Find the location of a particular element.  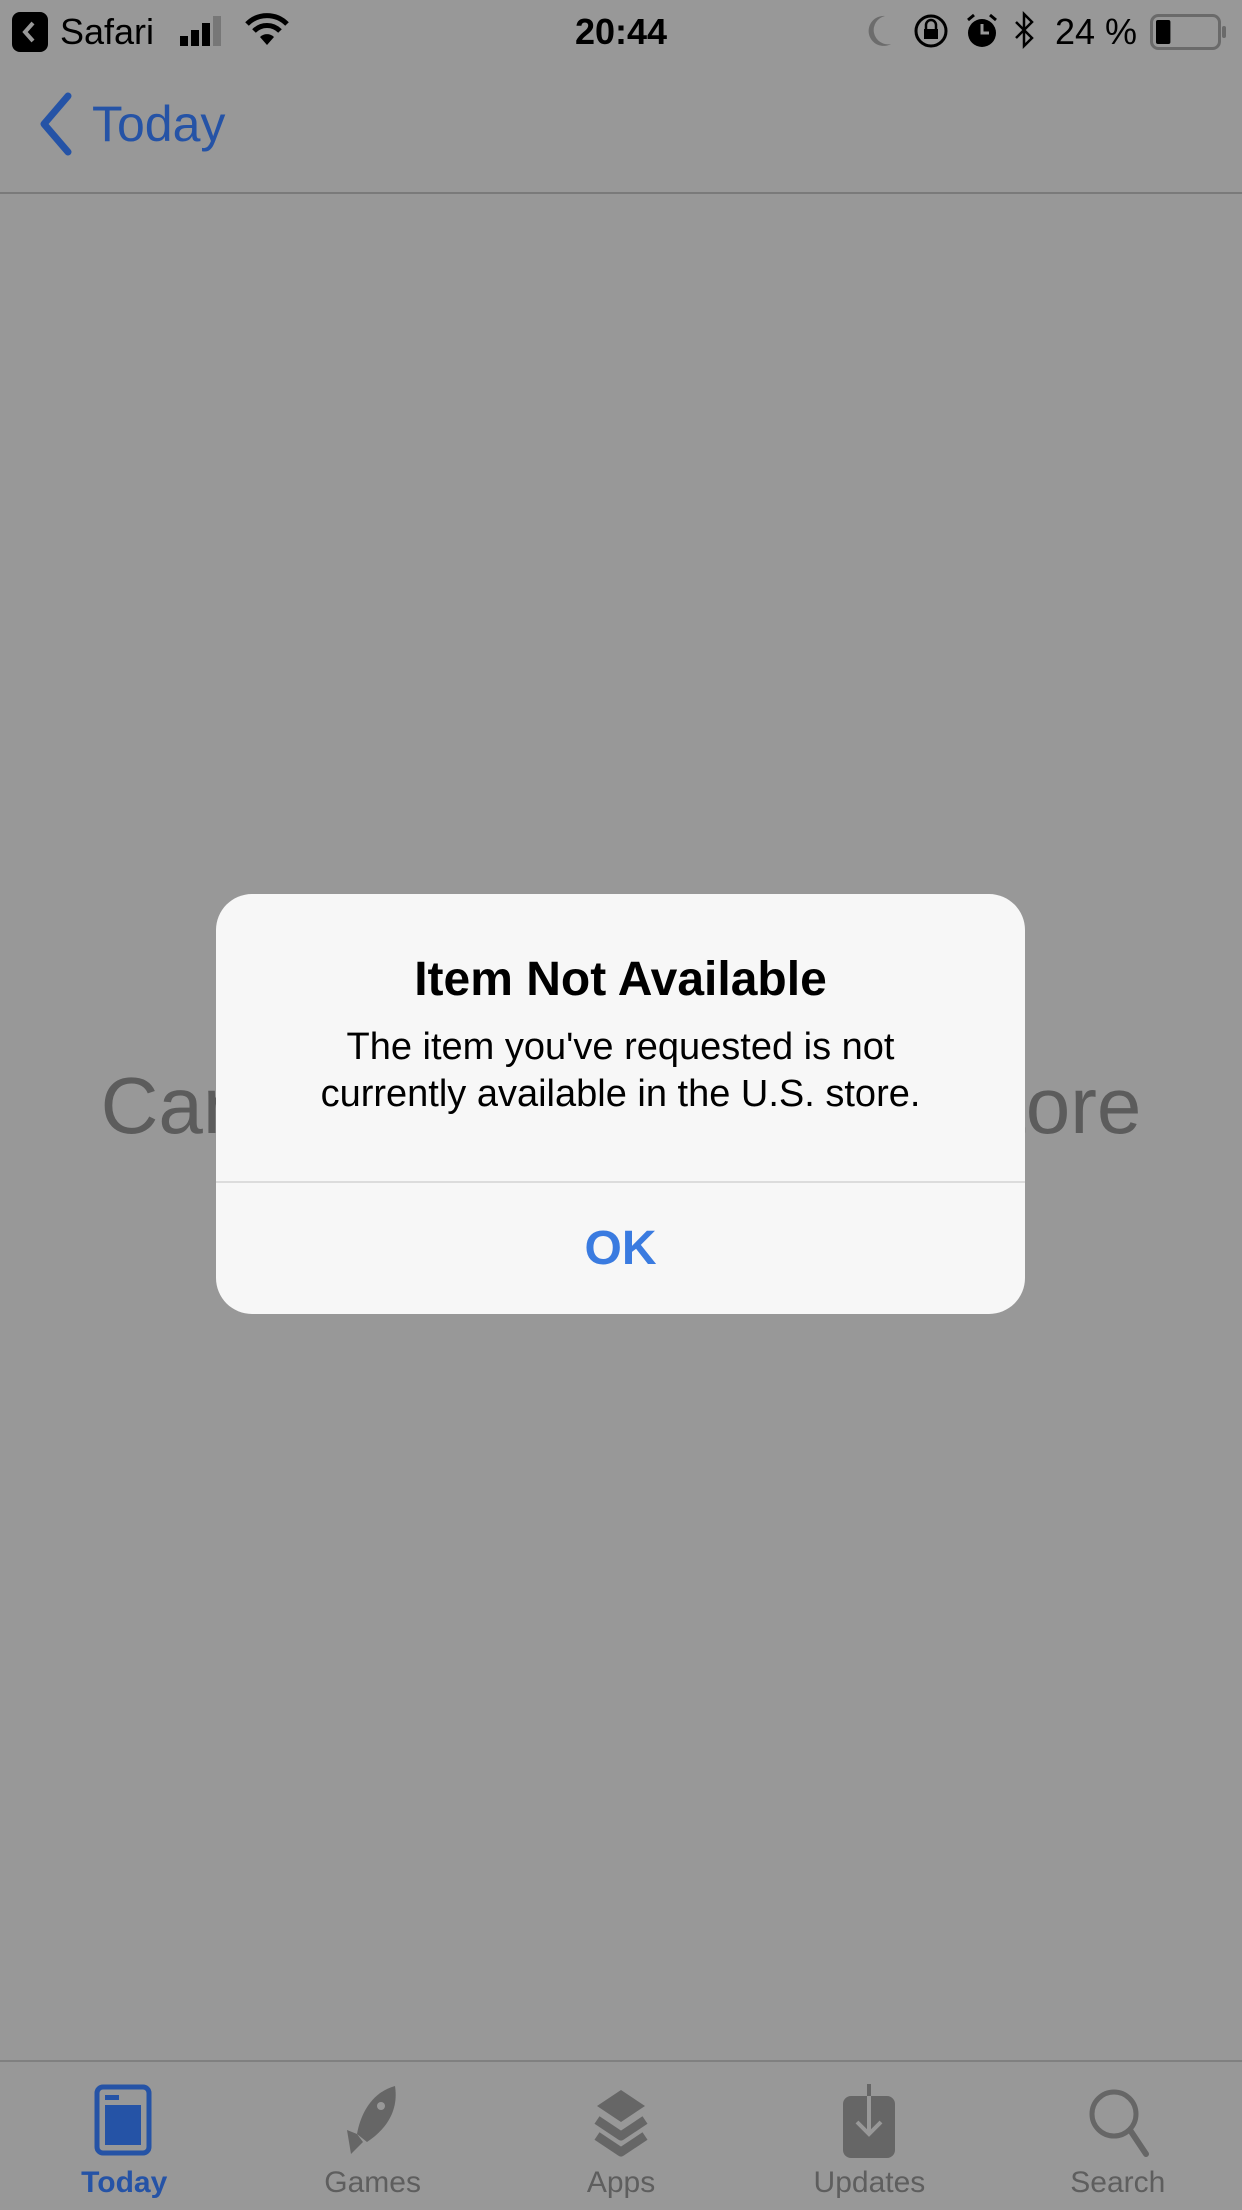

alert-message-line: currently available in the U.S. store. is located at coordinates (620, 1094).